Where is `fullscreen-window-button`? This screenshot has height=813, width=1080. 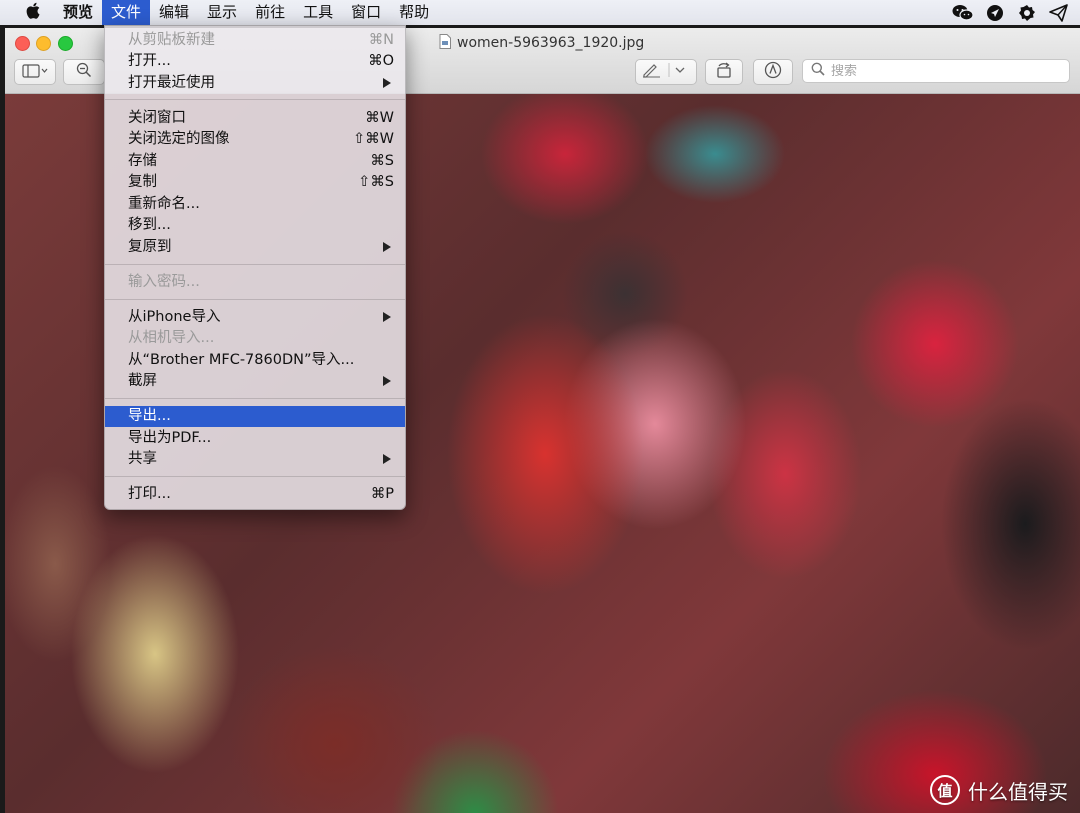 fullscreen-window-button is located at coordinates (65, 43).